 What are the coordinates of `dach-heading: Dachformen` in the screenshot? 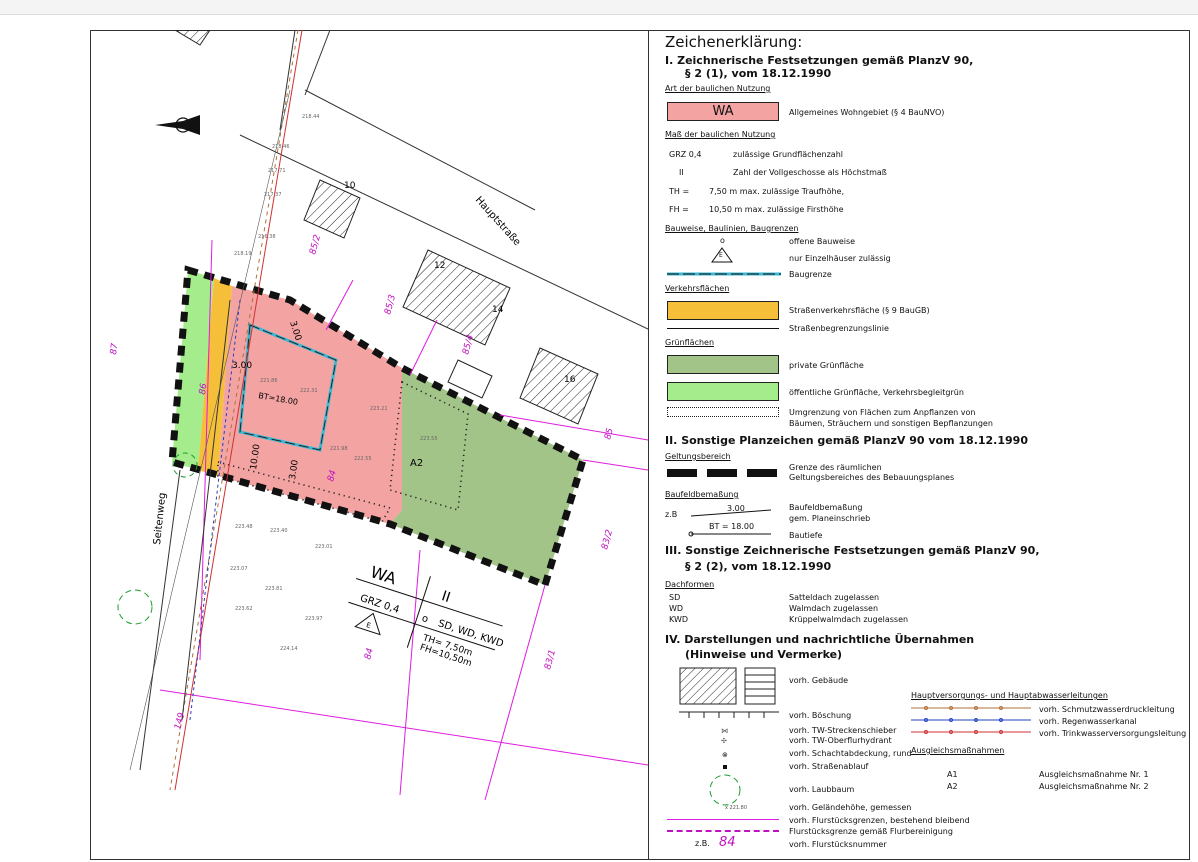 It's located at (690, 584).